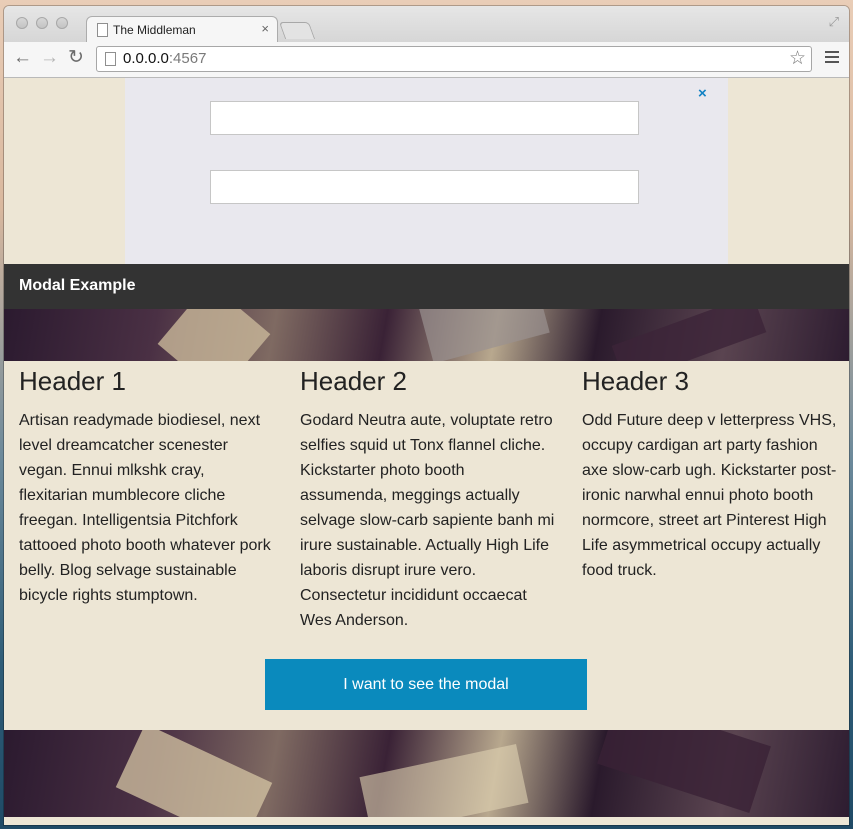  I want to click on hamburger-menu-icon, so click(832, 58).